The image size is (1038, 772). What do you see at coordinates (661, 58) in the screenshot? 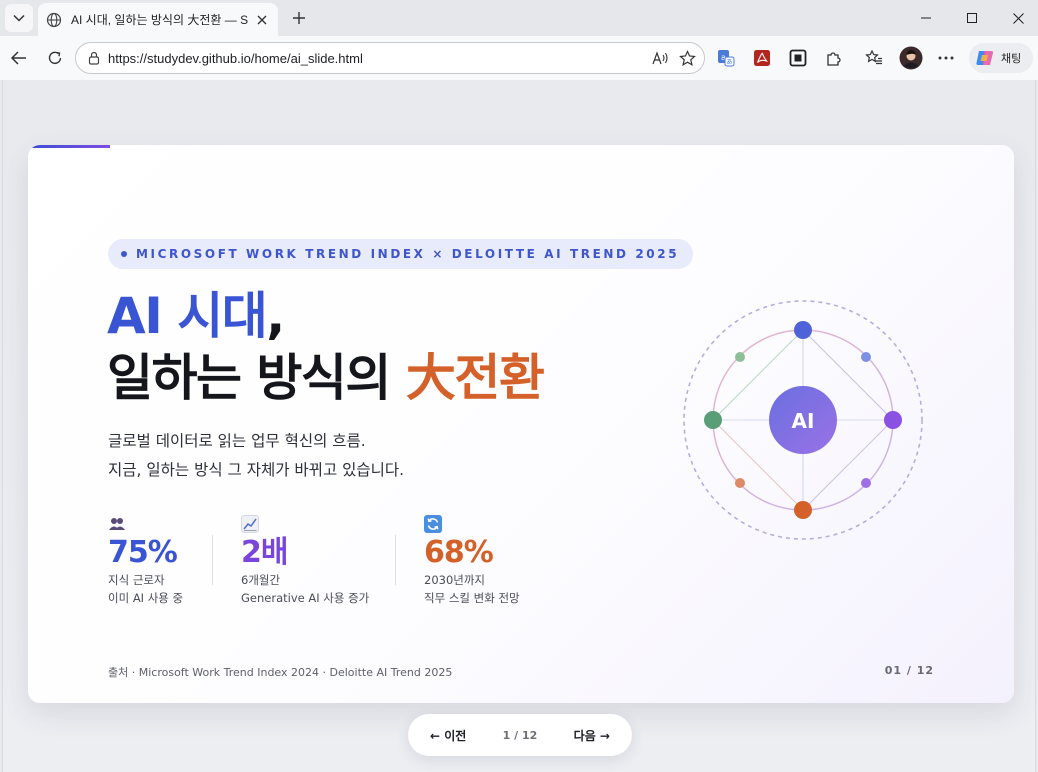
I see `read-aloud-icon` at bounding box center [661, 58].